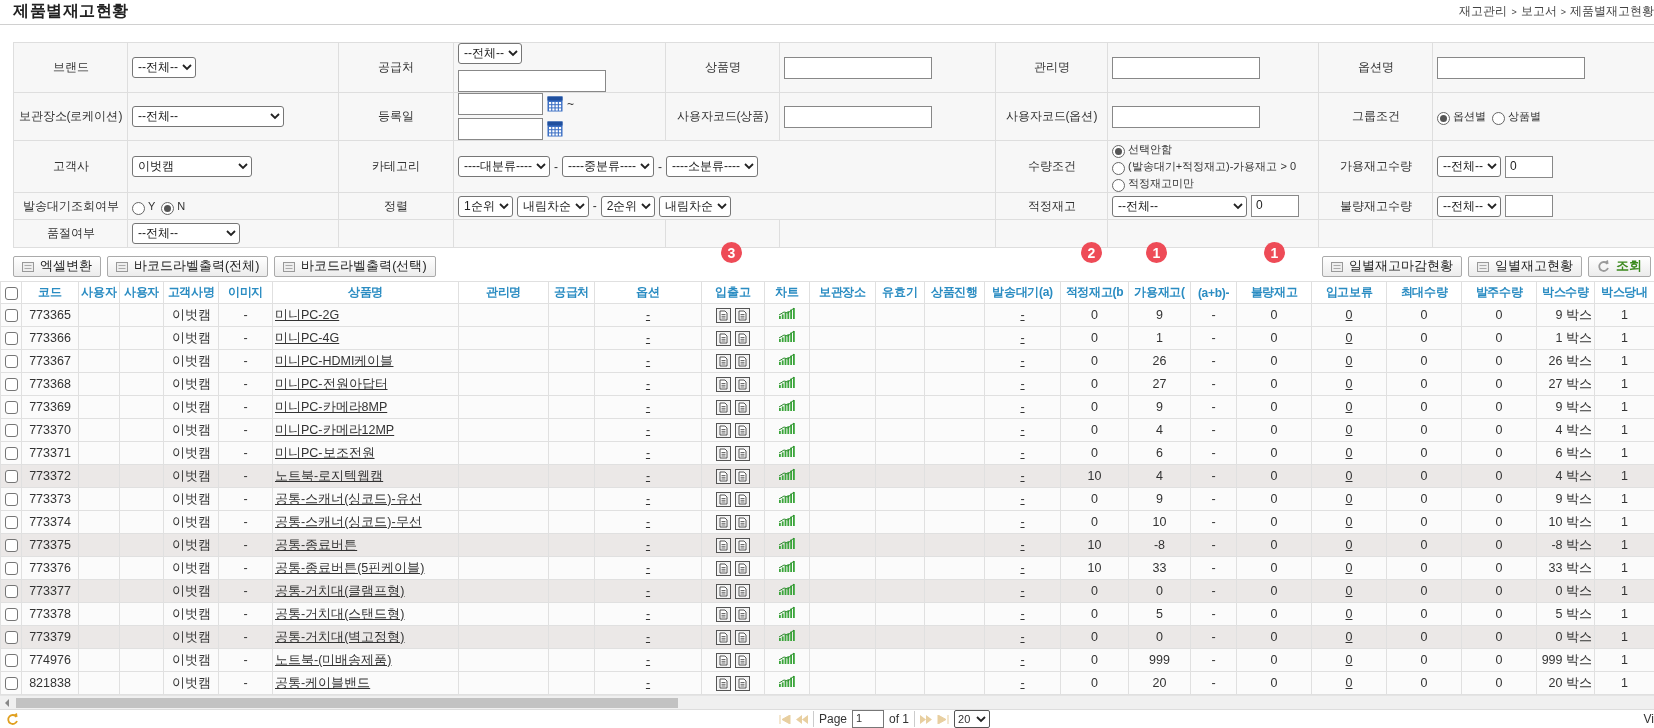  I want to click on search-button: 조회, so click(1619, 267).